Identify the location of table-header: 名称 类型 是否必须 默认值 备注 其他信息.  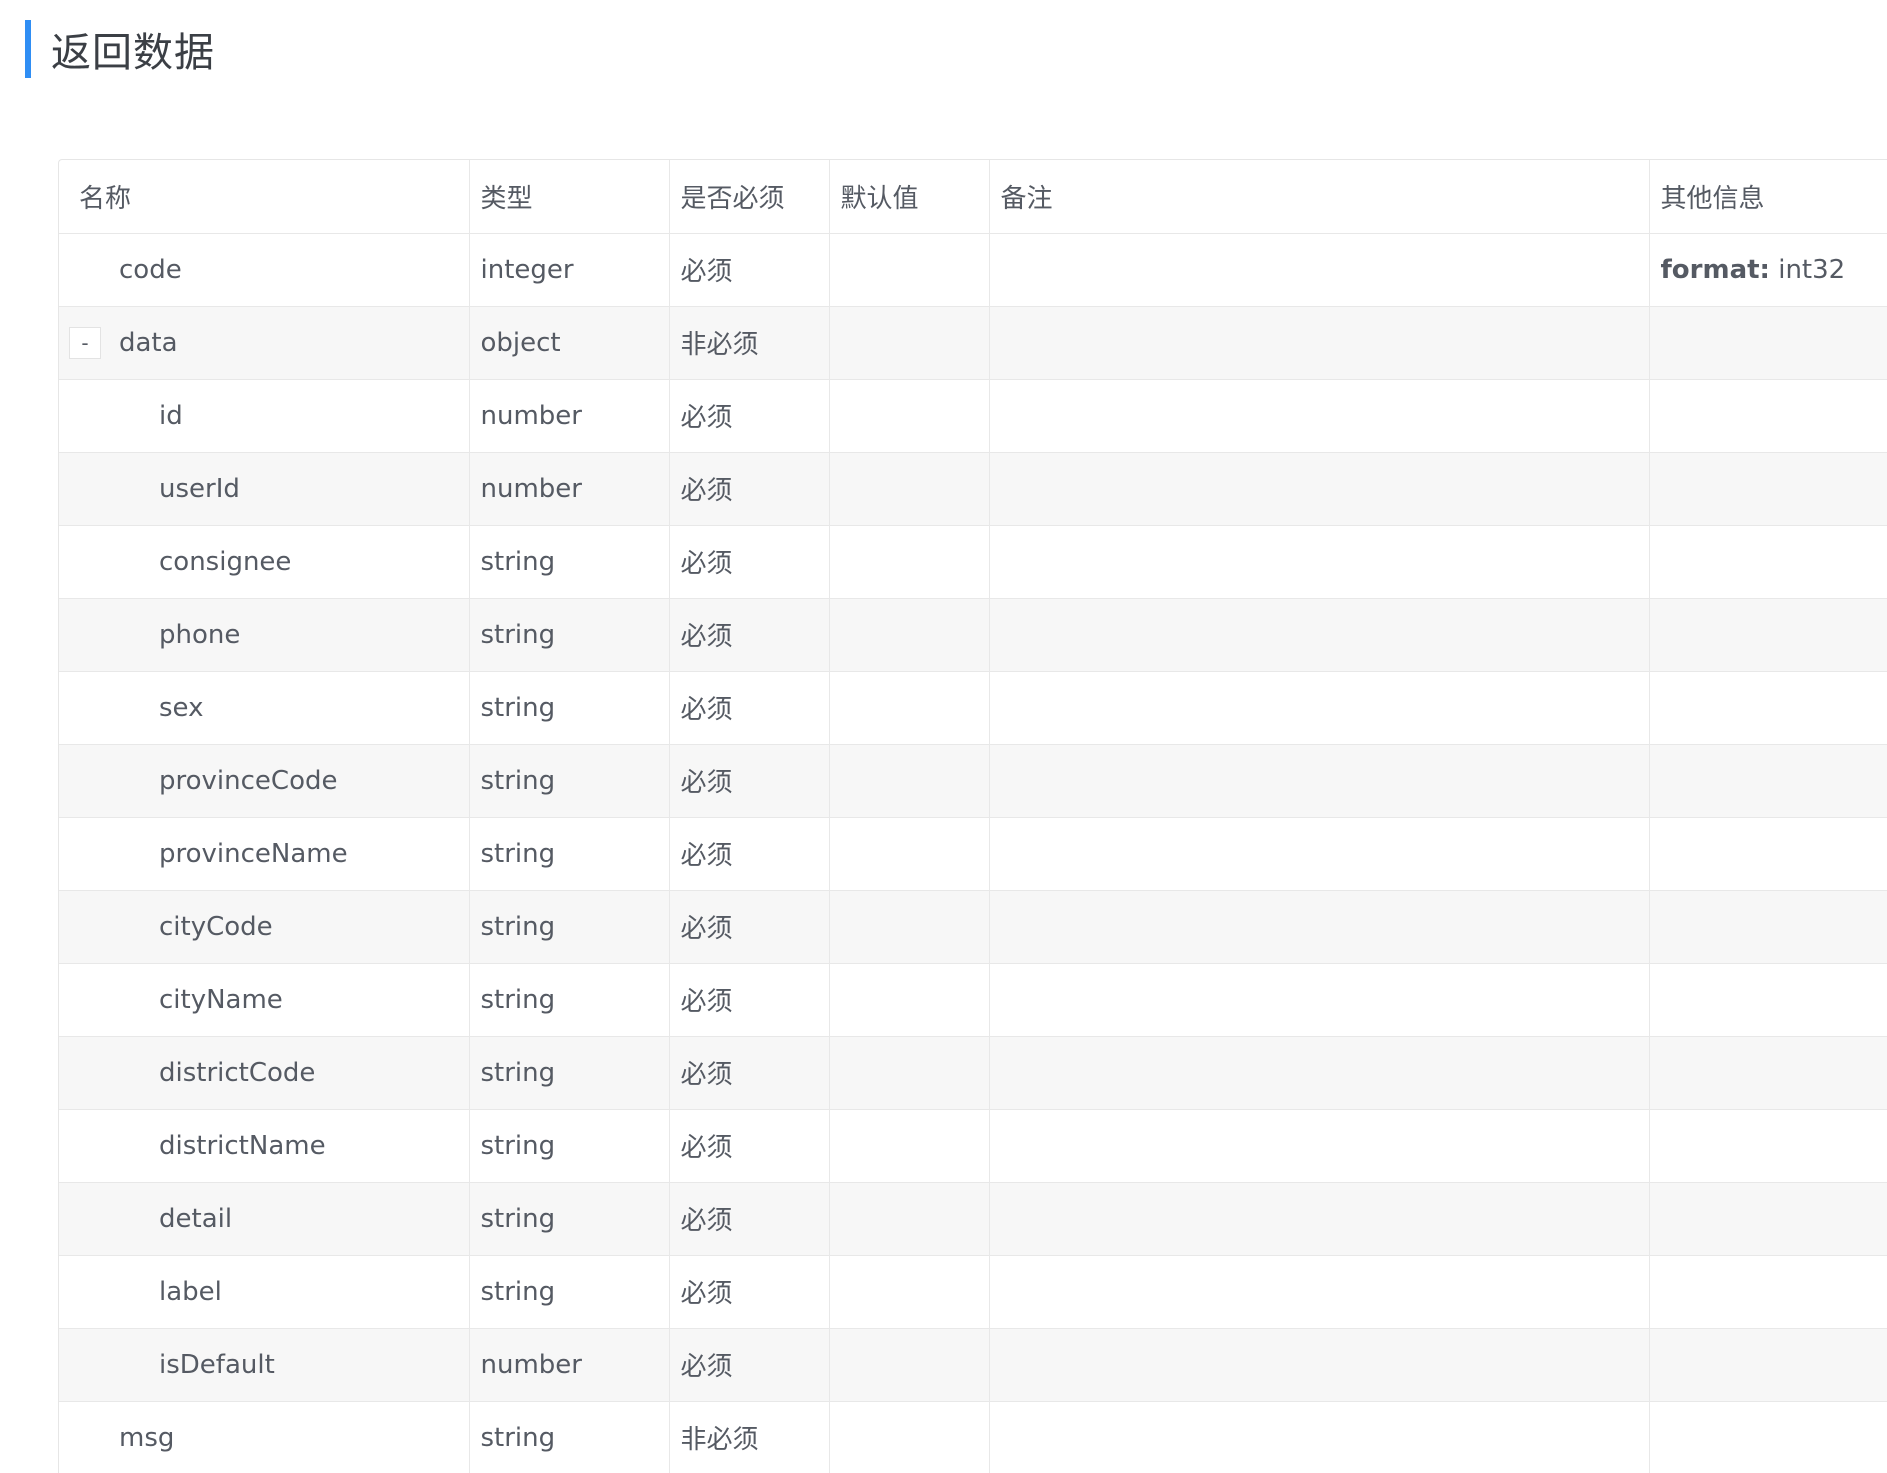
(973, 197).